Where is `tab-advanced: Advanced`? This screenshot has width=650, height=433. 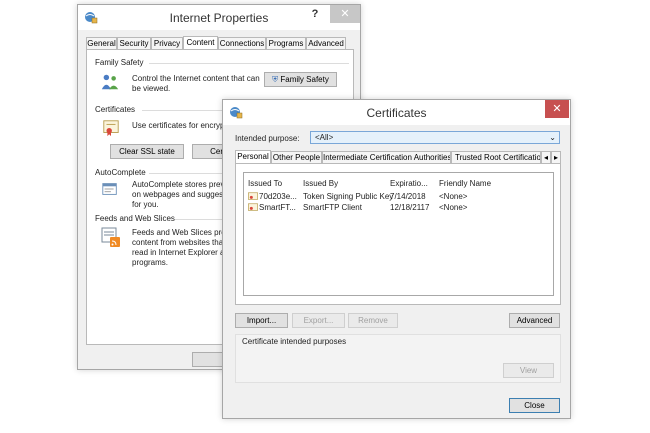 tab-advanced: Advanced is located at coordinates (326, 43).